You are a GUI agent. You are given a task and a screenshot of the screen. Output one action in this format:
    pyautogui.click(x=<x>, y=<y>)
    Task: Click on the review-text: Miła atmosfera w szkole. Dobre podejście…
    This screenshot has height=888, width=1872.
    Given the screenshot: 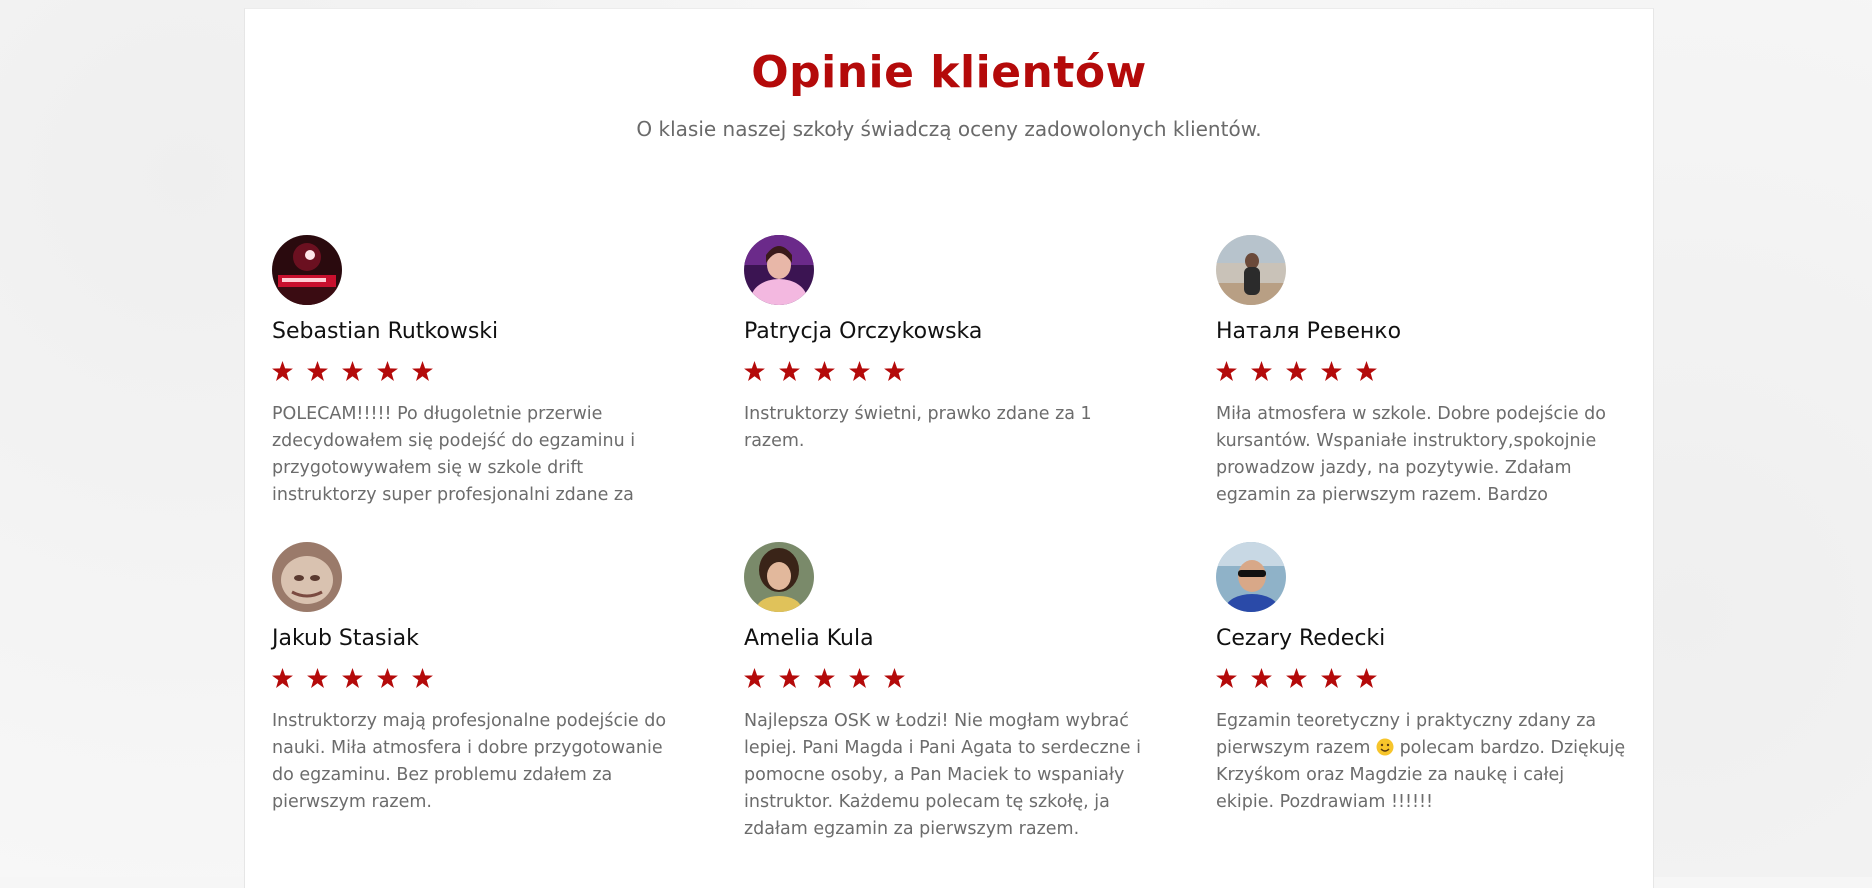 What is the action you would take?
    pyautogui.click(x=1411, y=454)
    